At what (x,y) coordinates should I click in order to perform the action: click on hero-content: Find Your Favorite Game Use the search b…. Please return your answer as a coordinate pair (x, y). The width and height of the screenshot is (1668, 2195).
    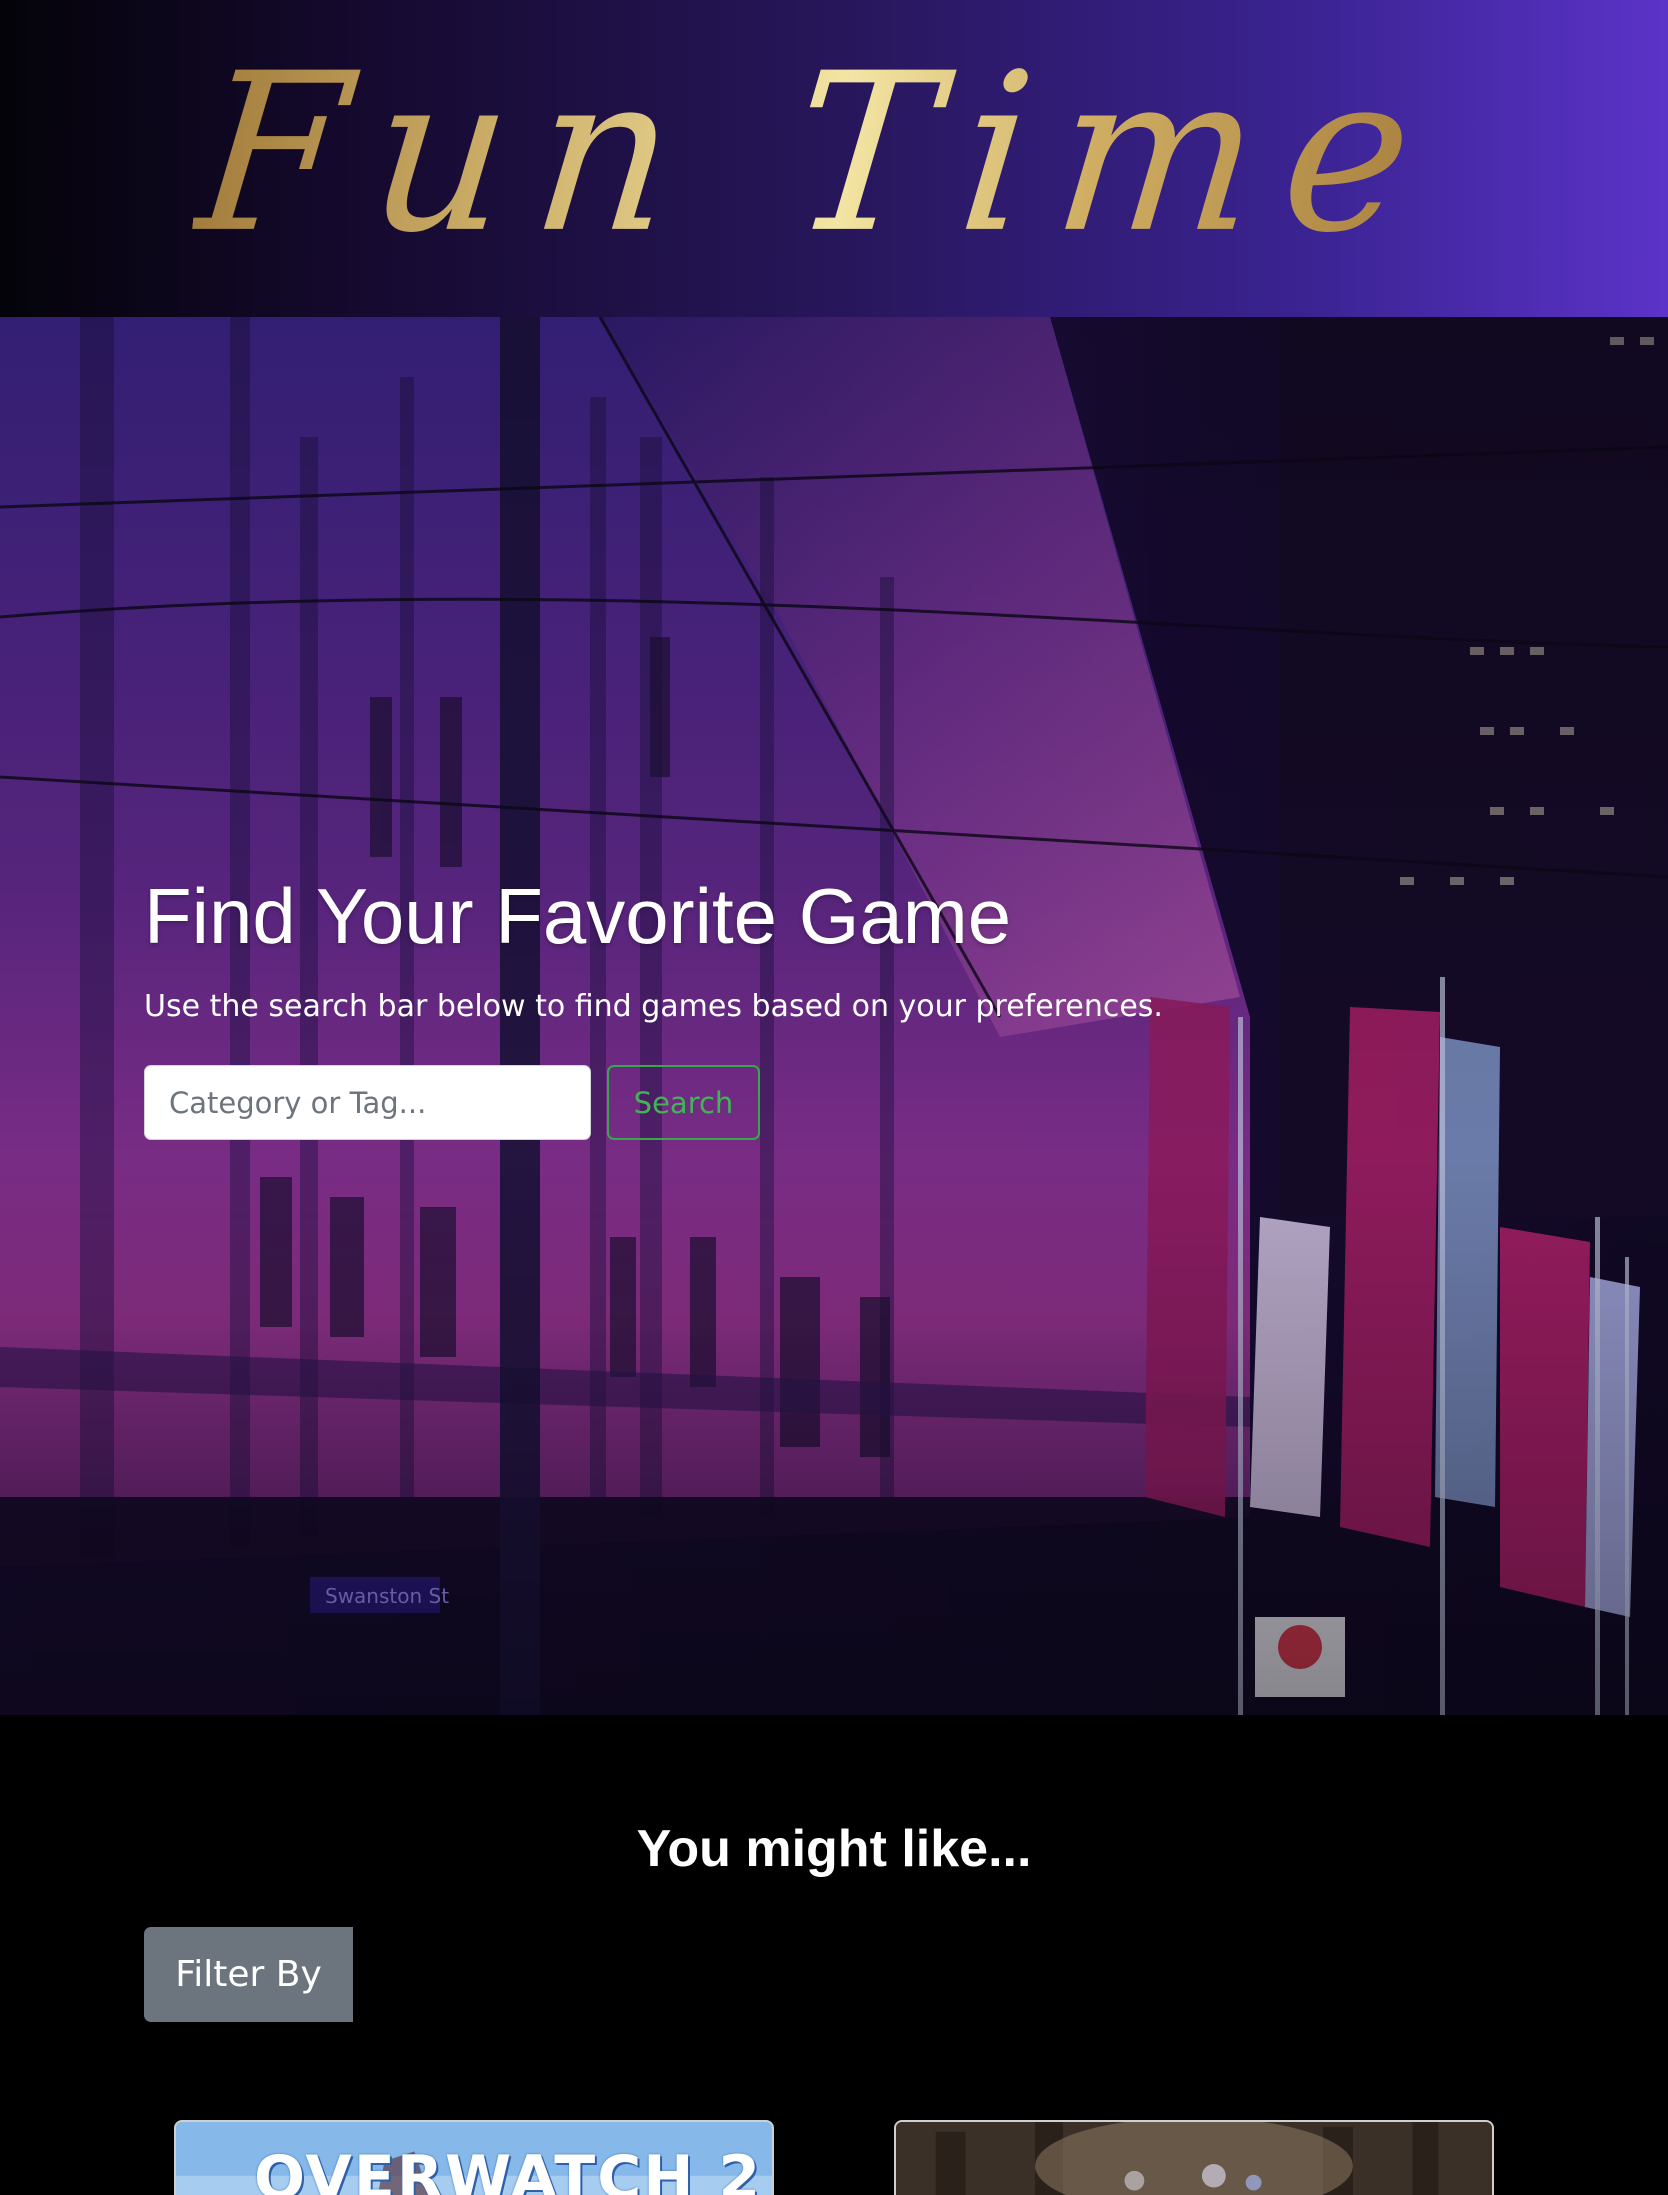
    Looking at the image, I should click on (844, 1008).